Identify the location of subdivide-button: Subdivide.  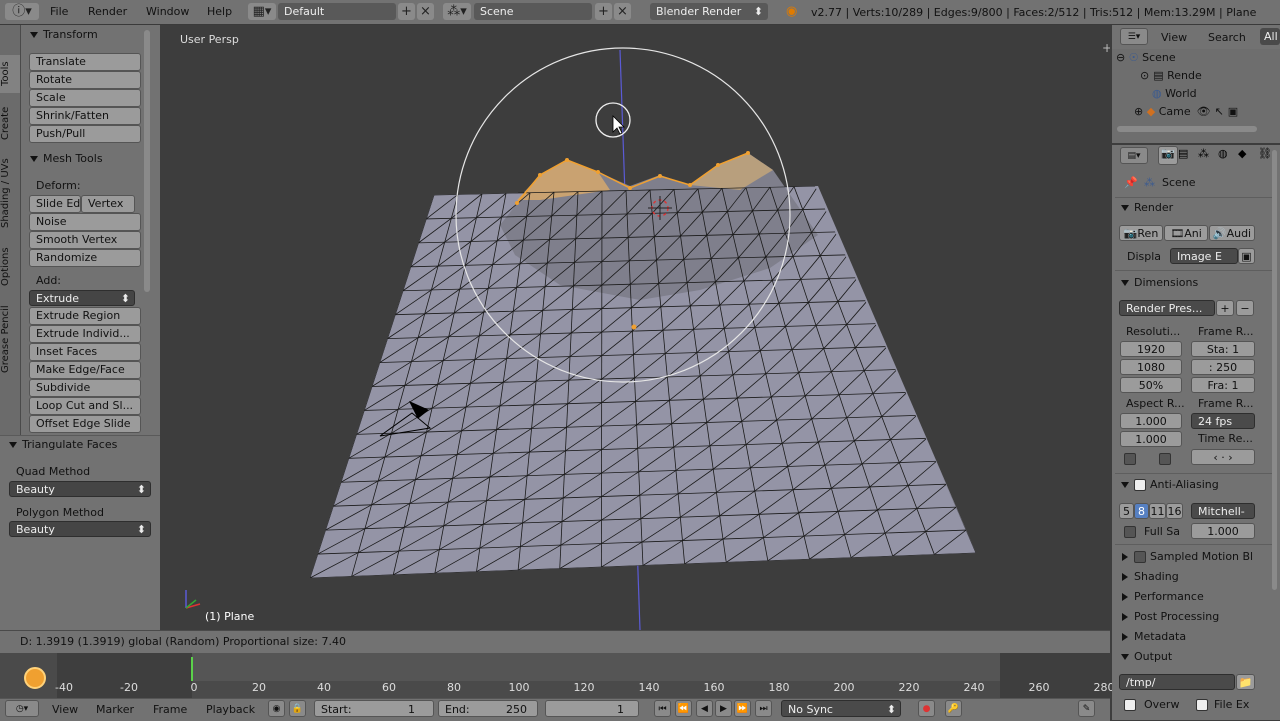
(85, 388).